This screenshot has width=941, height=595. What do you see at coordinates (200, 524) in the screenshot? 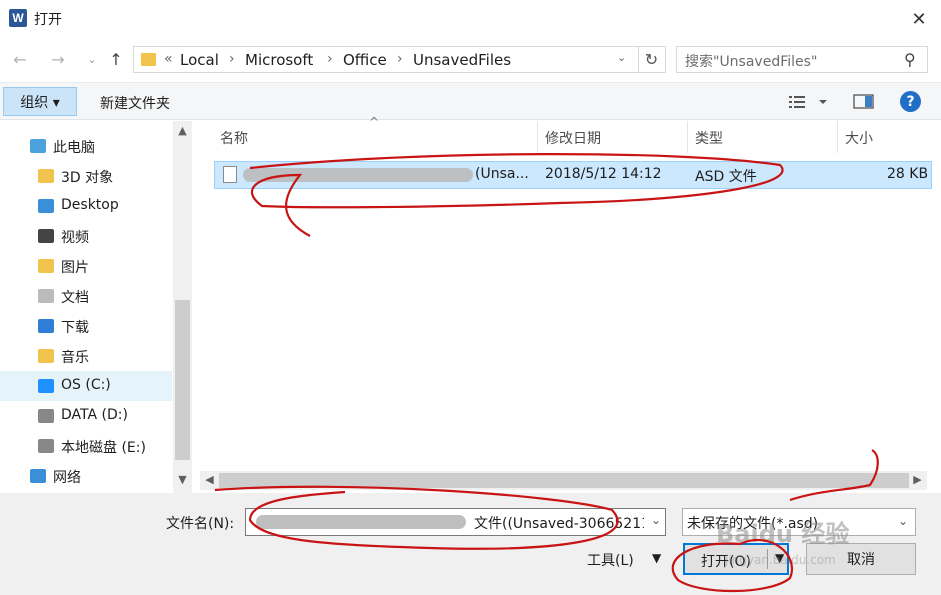
I see `filename-label: 文件名(N):` at bounding box center [200, 524].